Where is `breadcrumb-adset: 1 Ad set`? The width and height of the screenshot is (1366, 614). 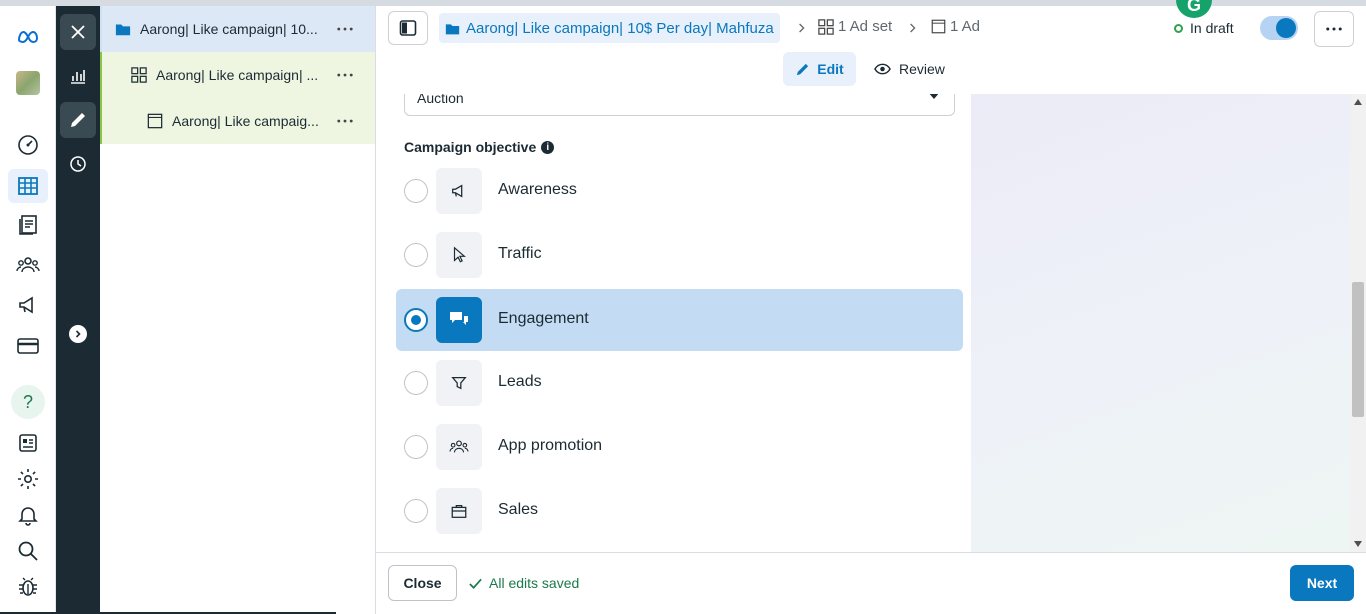 breadcrumb-adset: 1 Ad set is located at coordinates (855, 26).